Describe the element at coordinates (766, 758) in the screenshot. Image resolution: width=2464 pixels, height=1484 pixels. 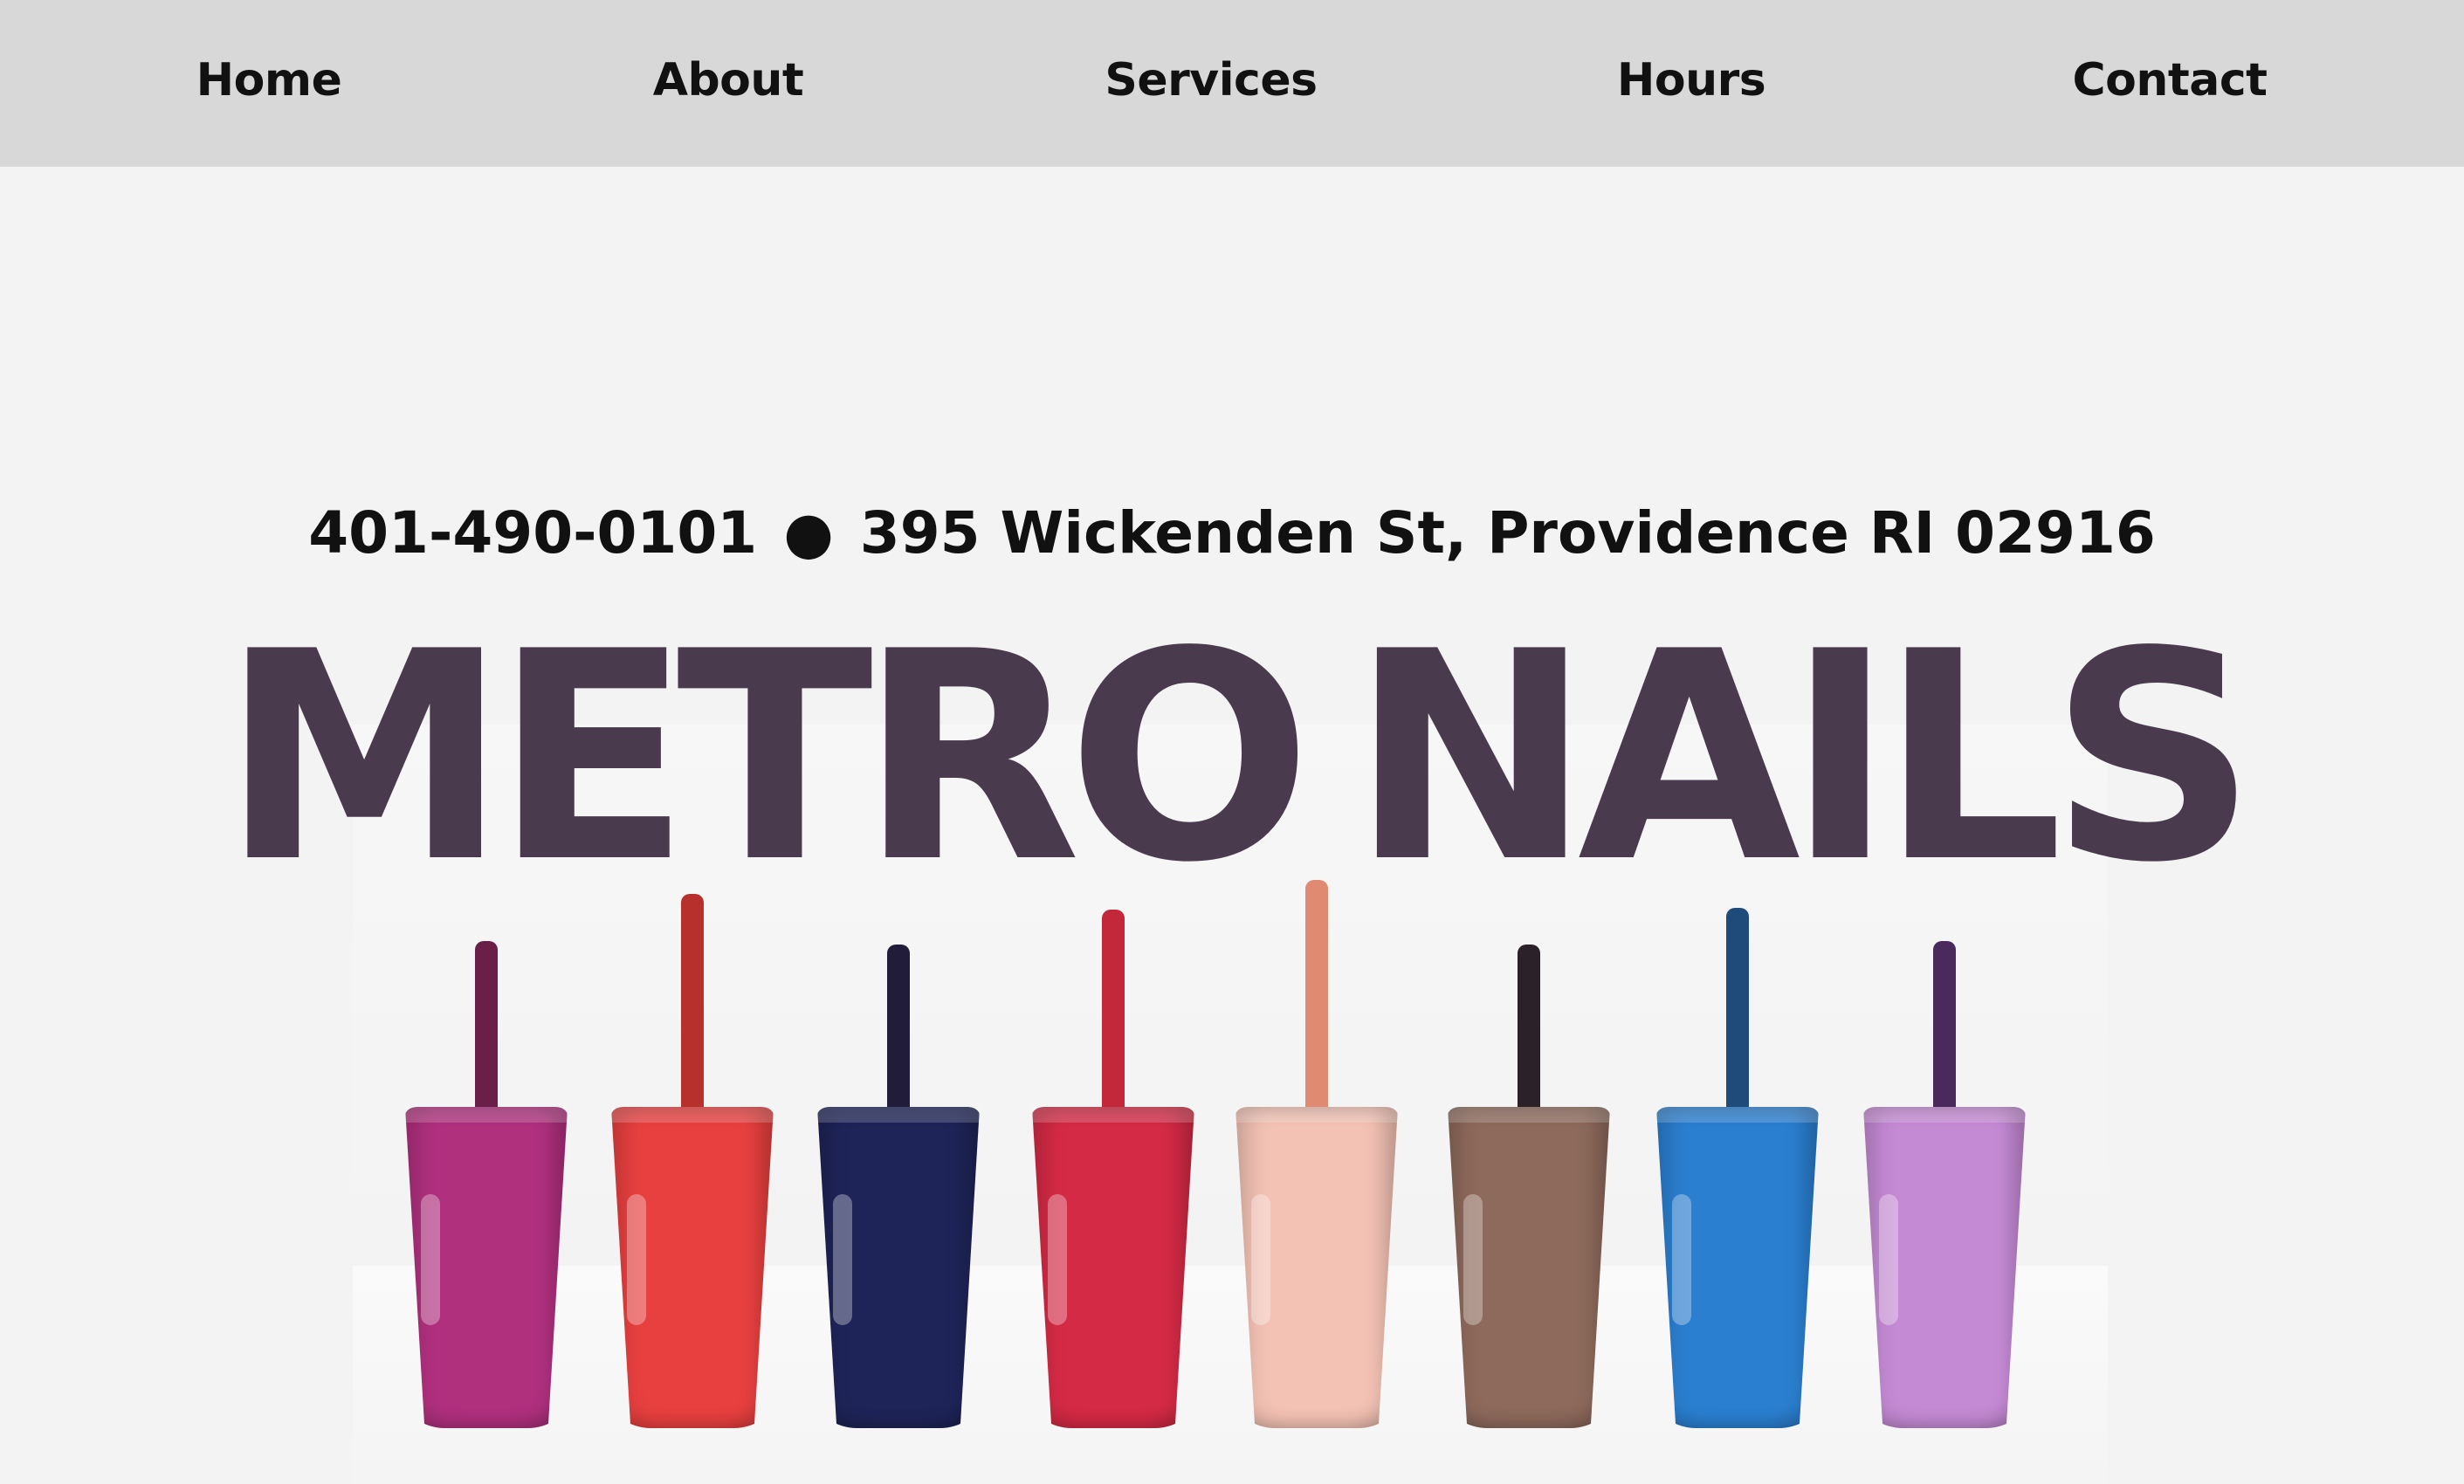
I see `brand-word-metro: METRO` at that location.